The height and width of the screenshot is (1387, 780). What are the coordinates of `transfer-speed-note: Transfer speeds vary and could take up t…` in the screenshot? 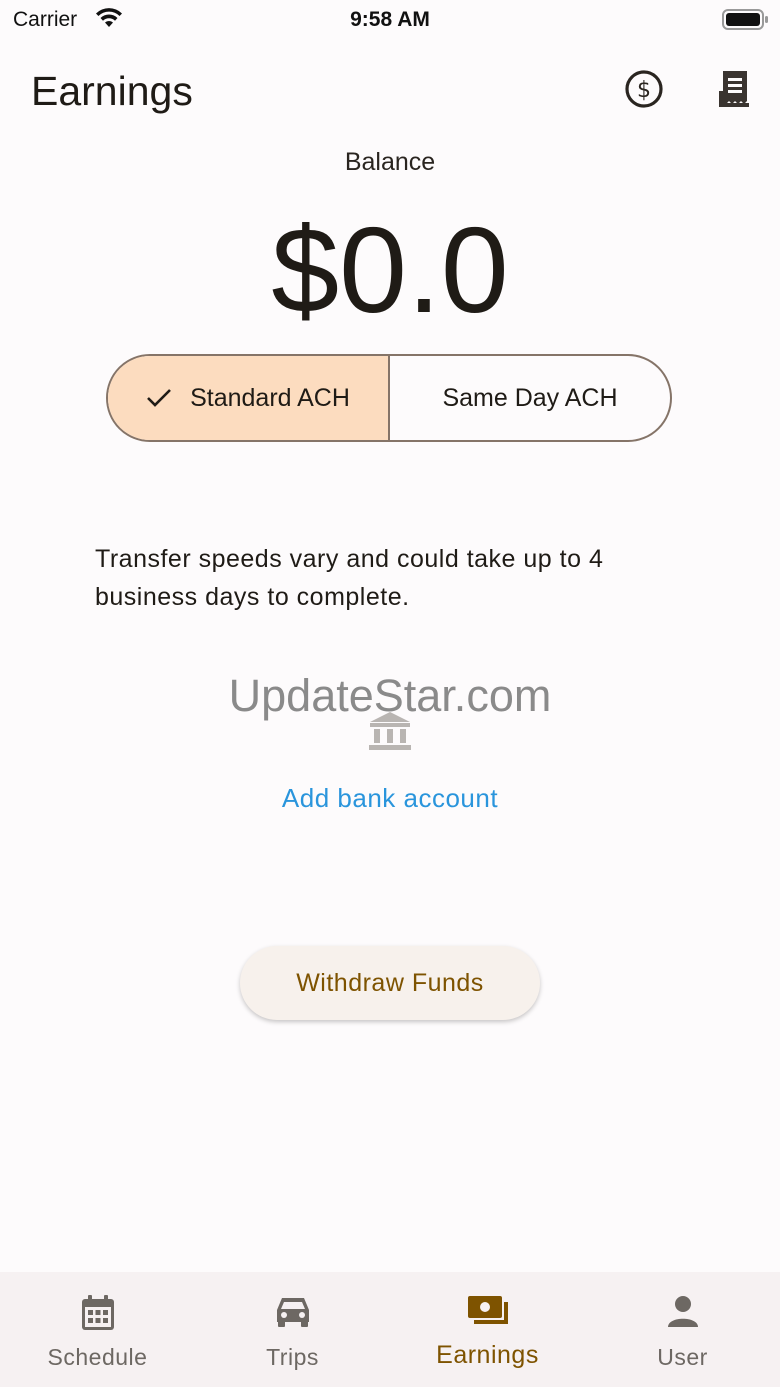 It's located at (349, 578).